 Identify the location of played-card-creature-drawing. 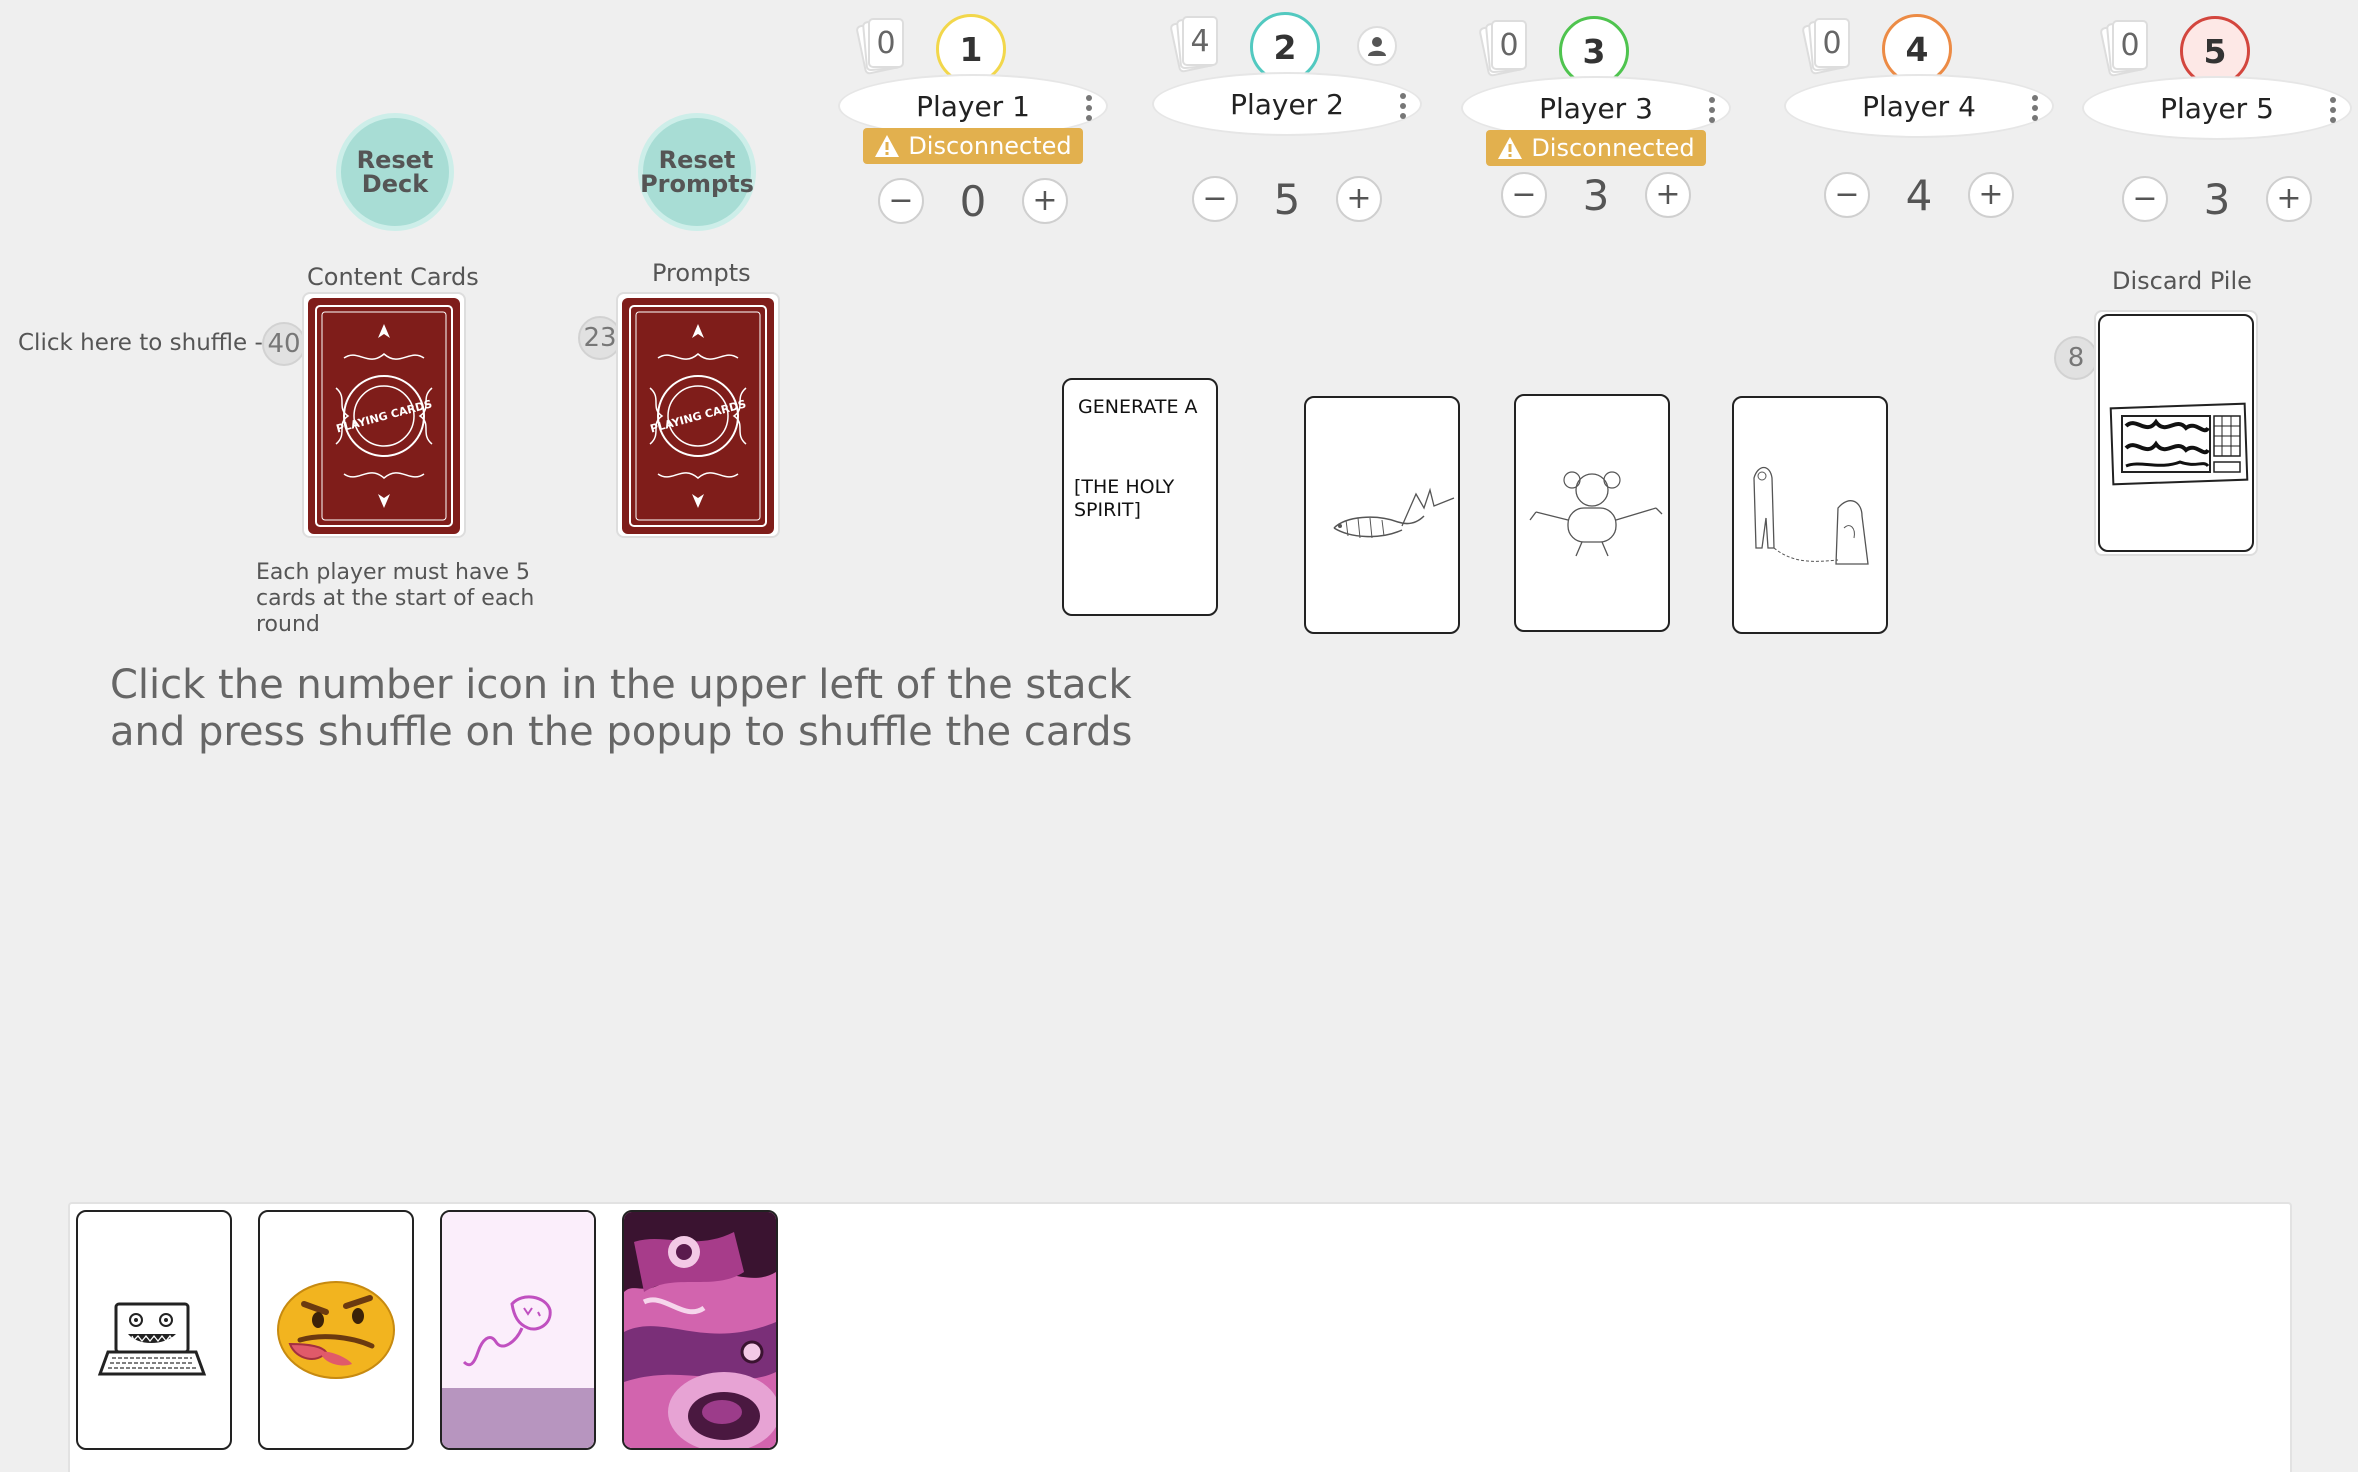
(1592, 513).